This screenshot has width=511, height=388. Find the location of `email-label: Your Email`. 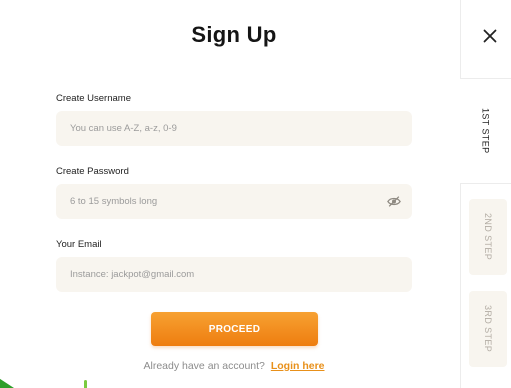

email-label: Your Email is located at coordinates (79, 244).